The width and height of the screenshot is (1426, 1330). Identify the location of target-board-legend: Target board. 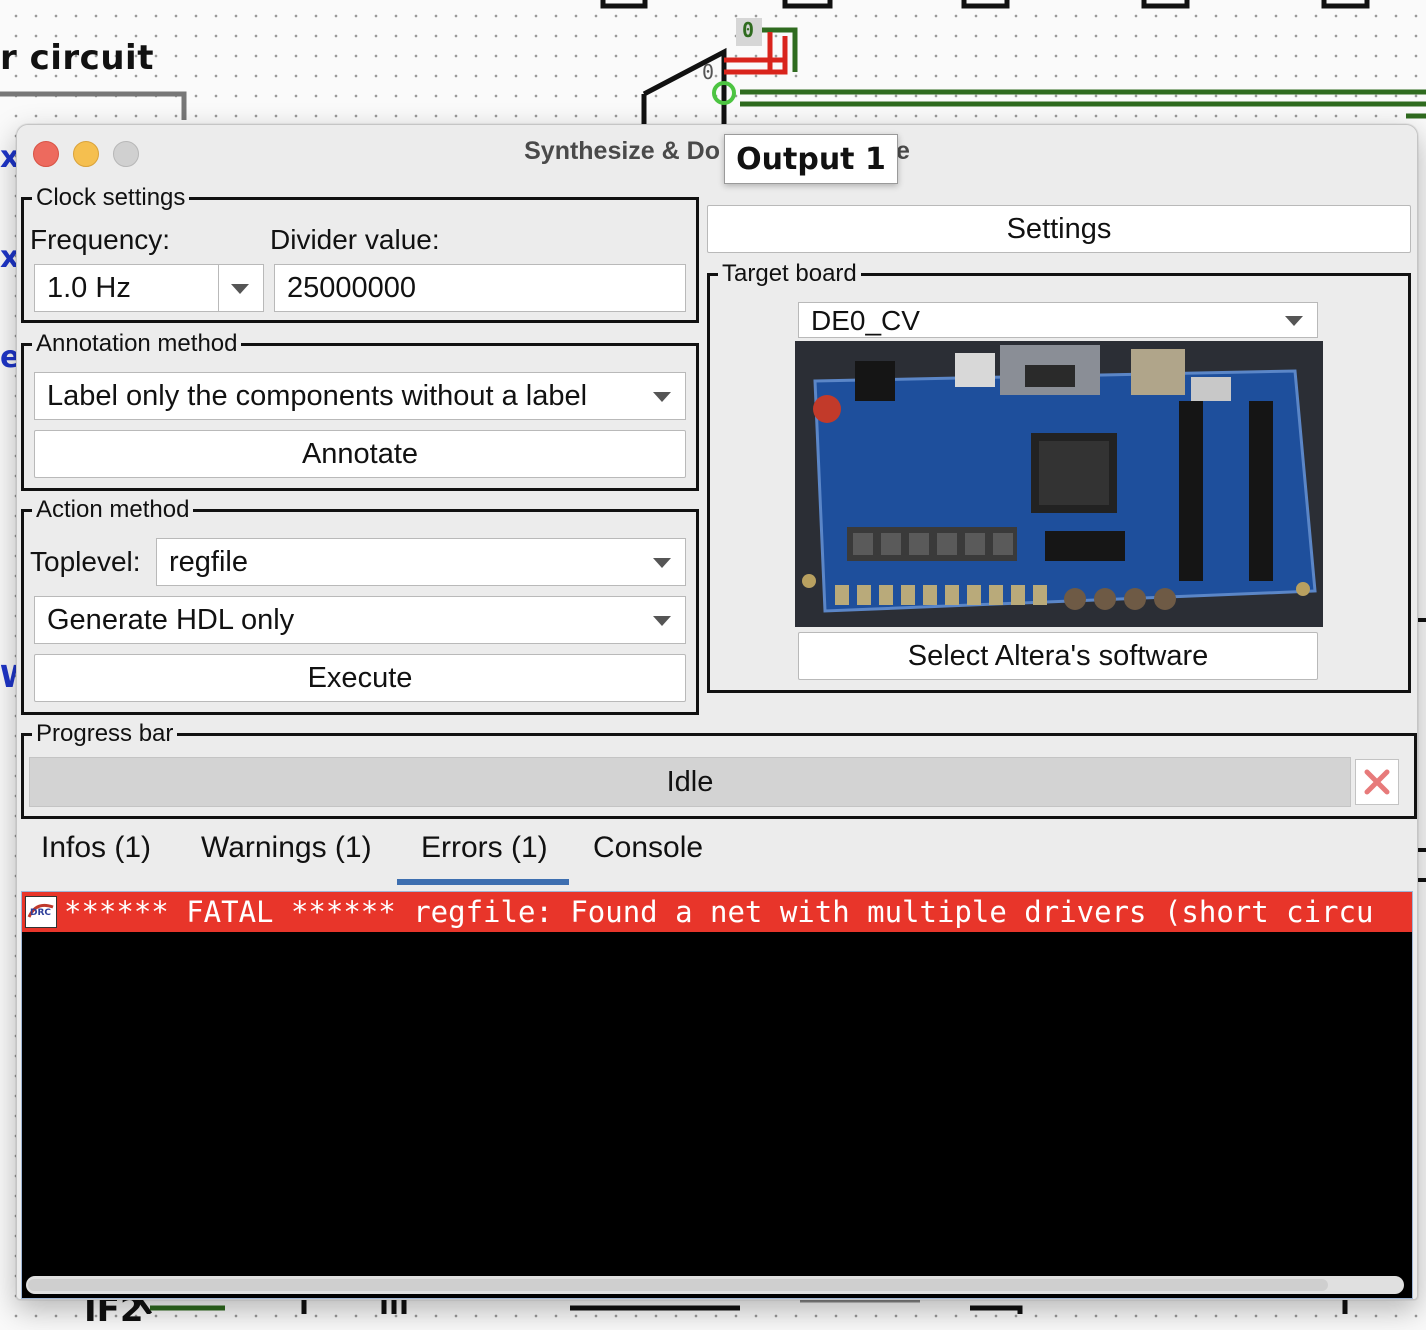
(789, 274).